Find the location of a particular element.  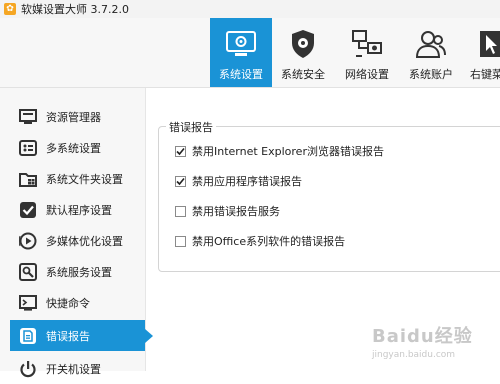

app-logo-icon: ✿ is located at coordinates (10, 9).